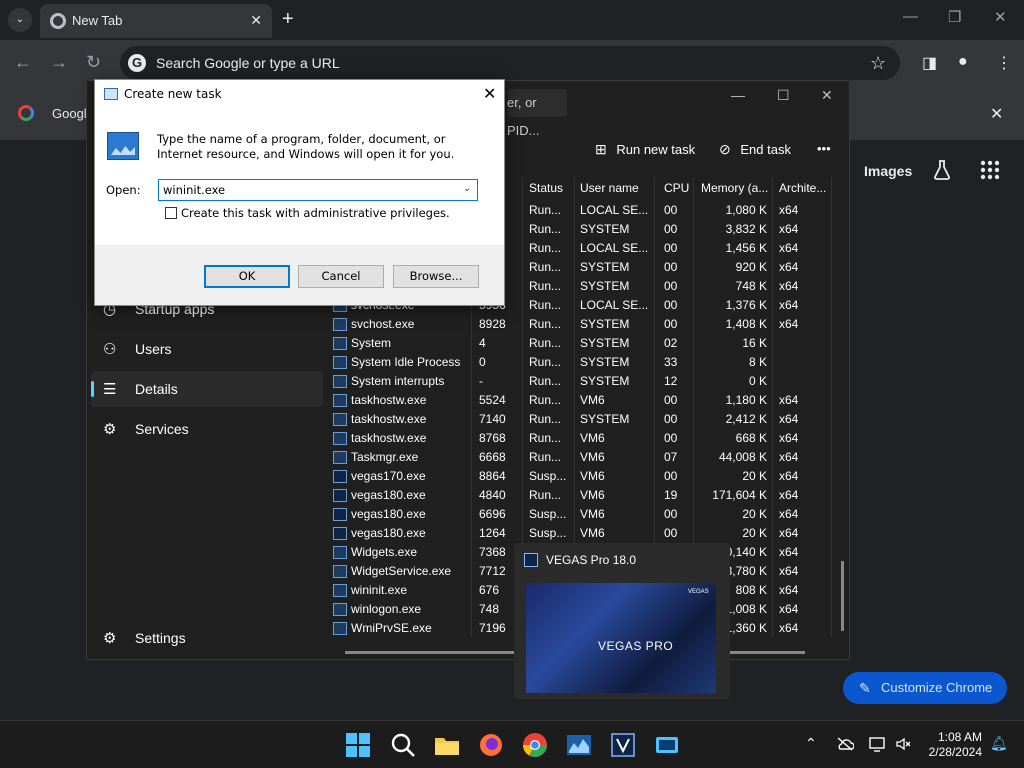  Describe the element at coordinates (371, 343) in the screenshot. I see `cell-name: System` at that location.